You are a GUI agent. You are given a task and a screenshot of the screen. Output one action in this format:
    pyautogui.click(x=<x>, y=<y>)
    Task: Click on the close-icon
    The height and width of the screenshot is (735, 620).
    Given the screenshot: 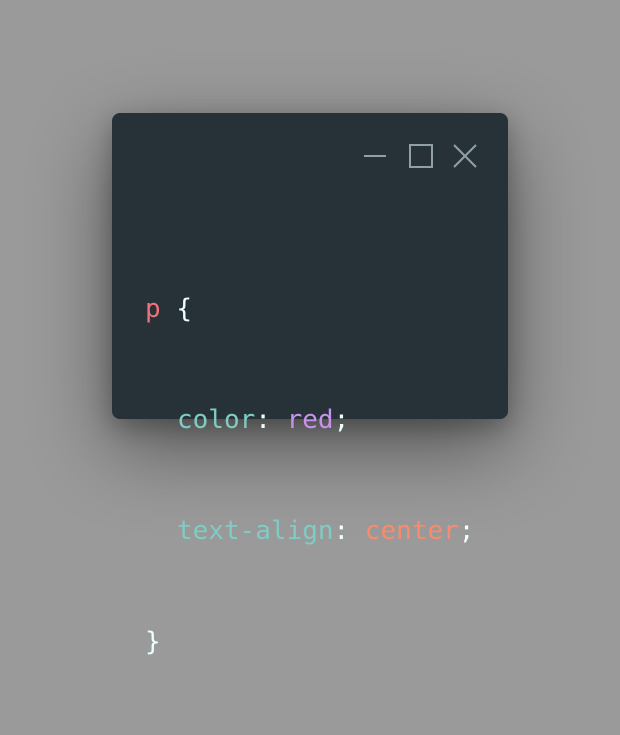 What is the action you would take?
    pyautogui.click(x=465, y=156)
    